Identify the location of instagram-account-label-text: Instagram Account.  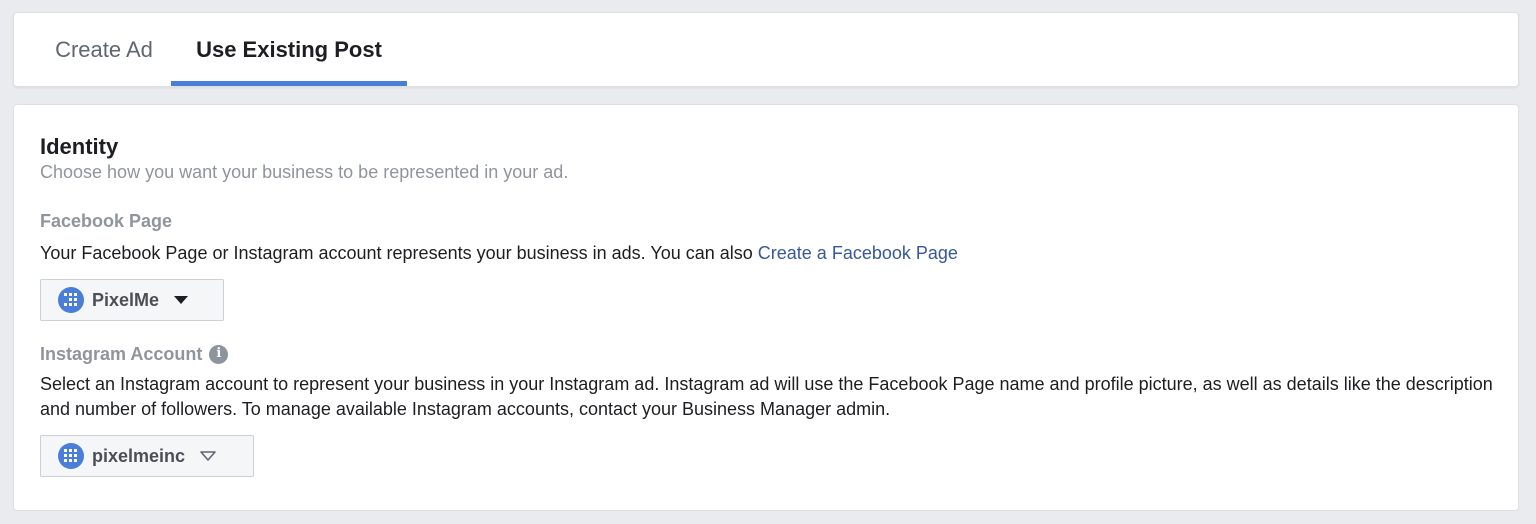
(121, 354).